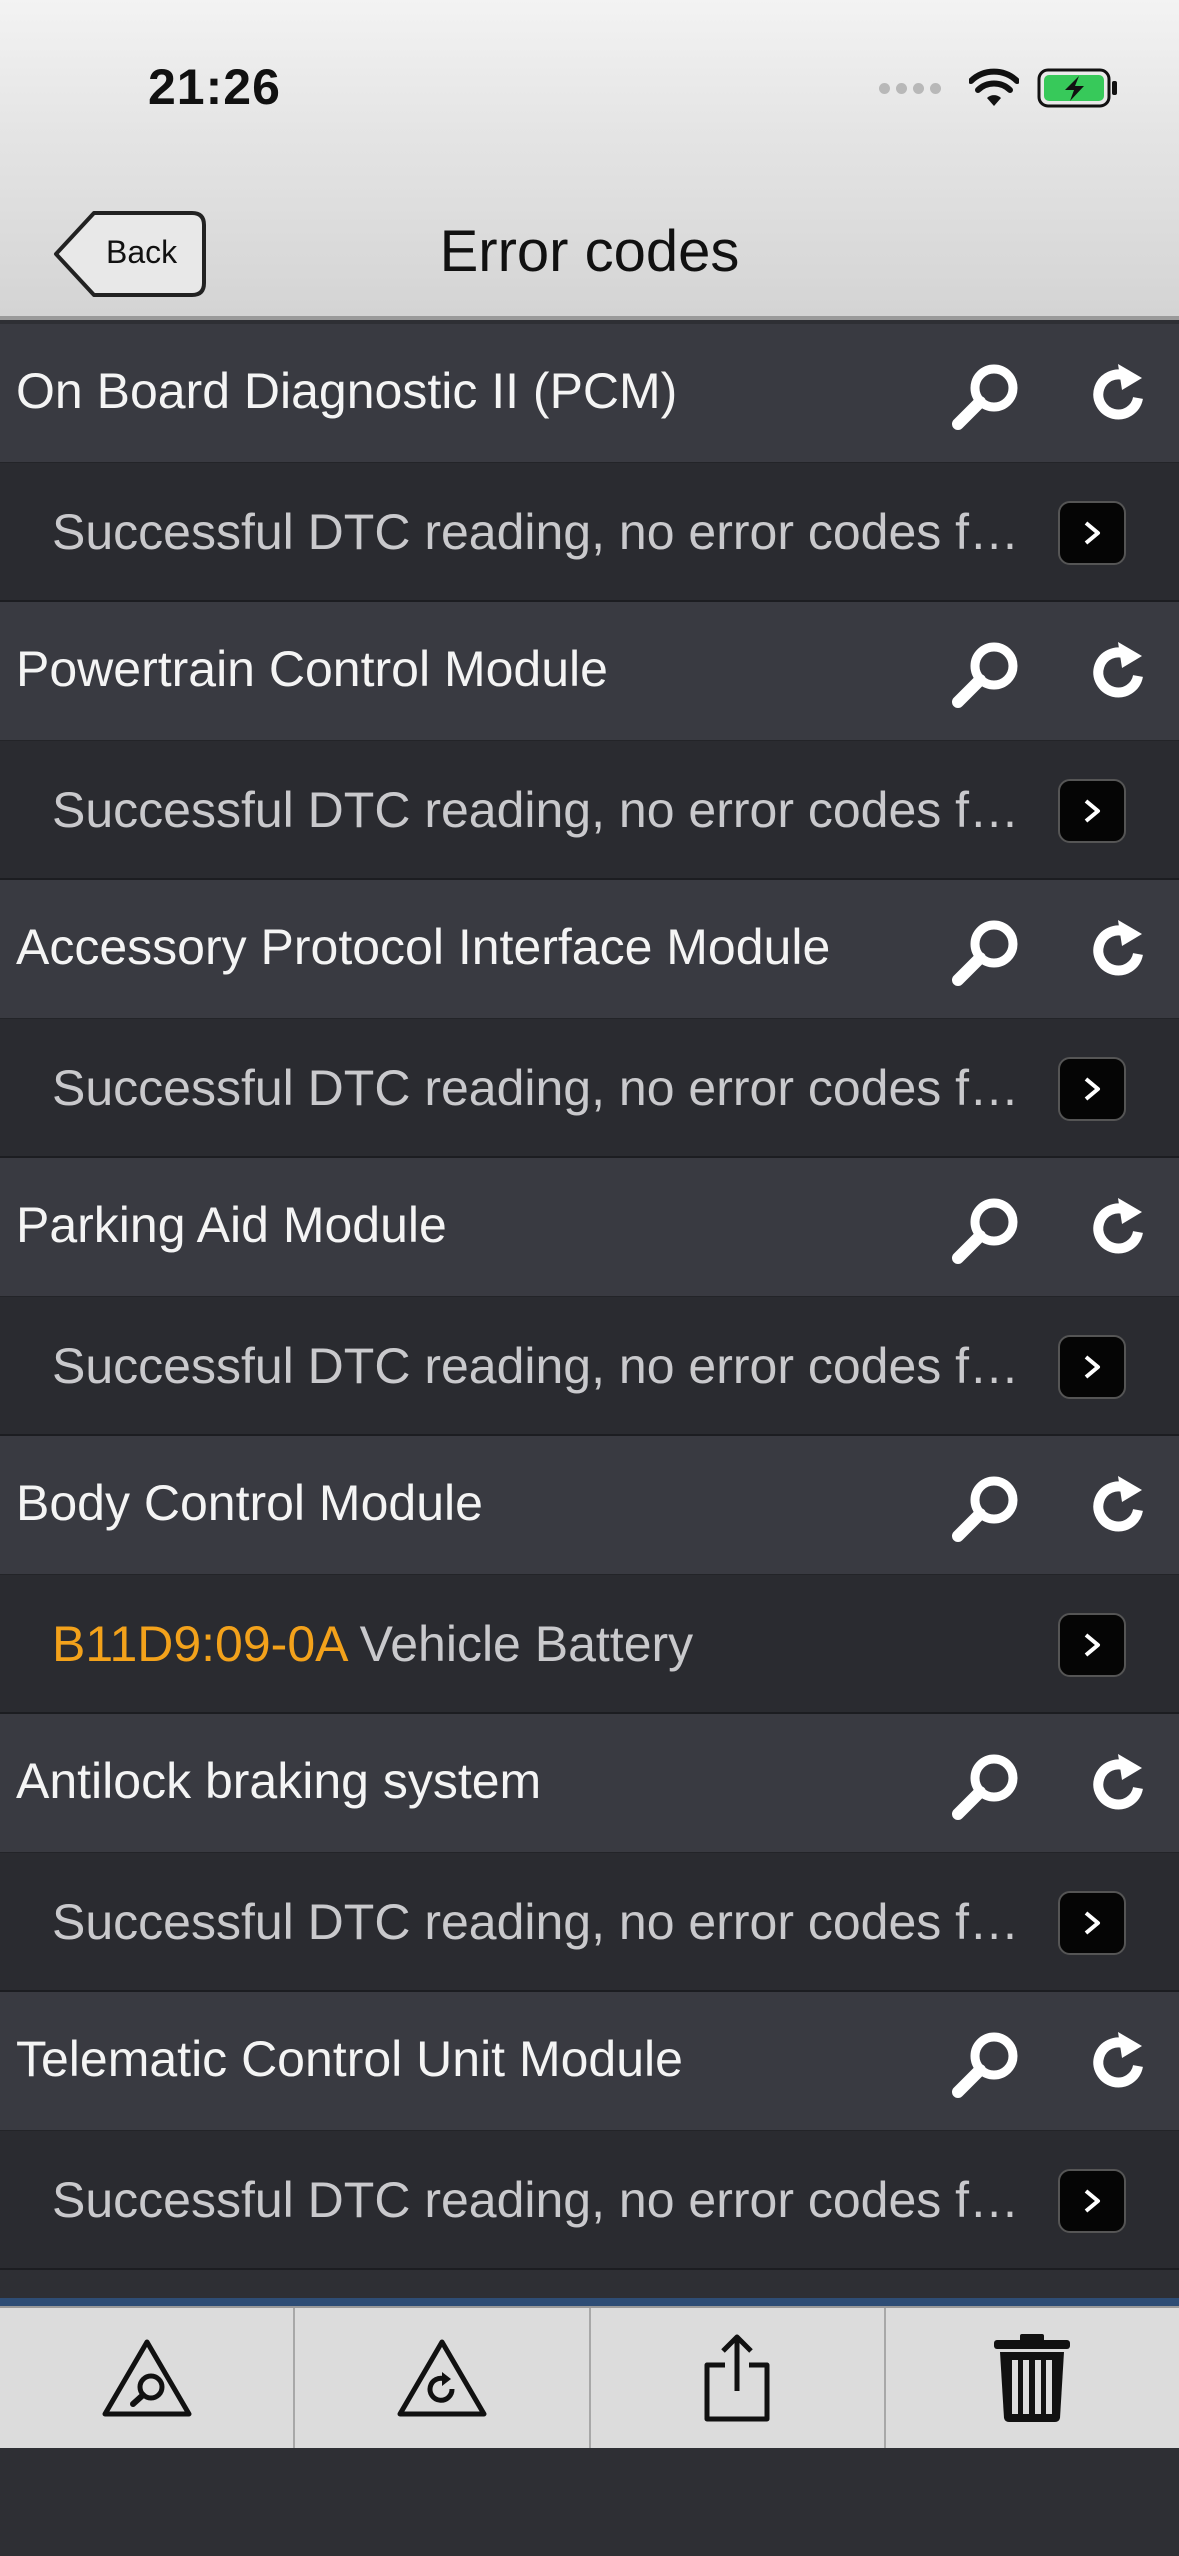  Describe the element at coordinates (249, 1503) in the screenshot. I see `module-name: Body Control Module` at that location.